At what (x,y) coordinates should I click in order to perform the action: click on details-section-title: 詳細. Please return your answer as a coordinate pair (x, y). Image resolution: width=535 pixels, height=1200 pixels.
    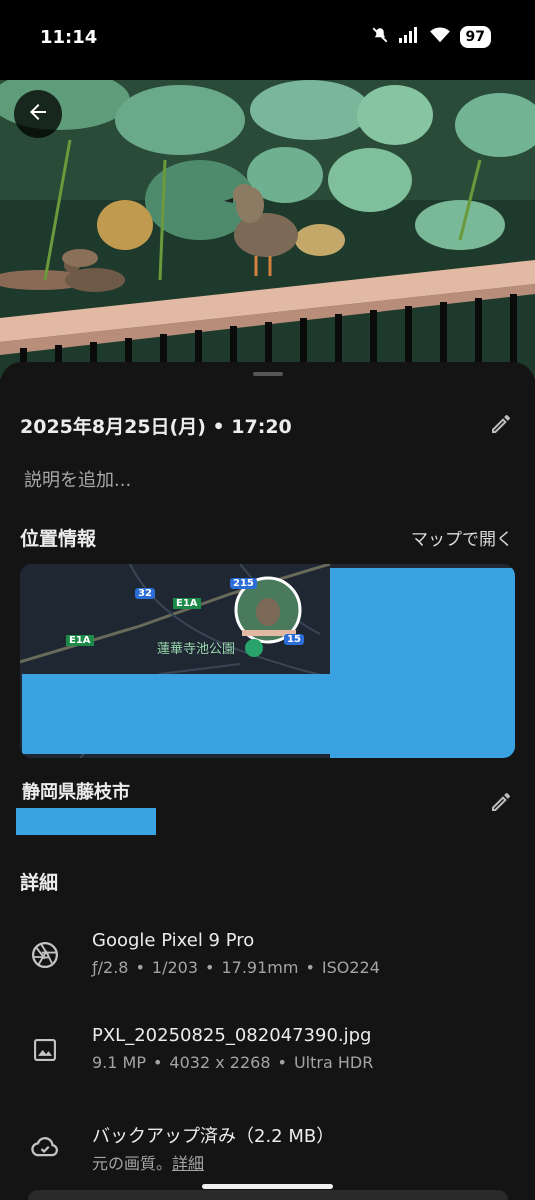
    Looking at the image, I should click on (39, 883).